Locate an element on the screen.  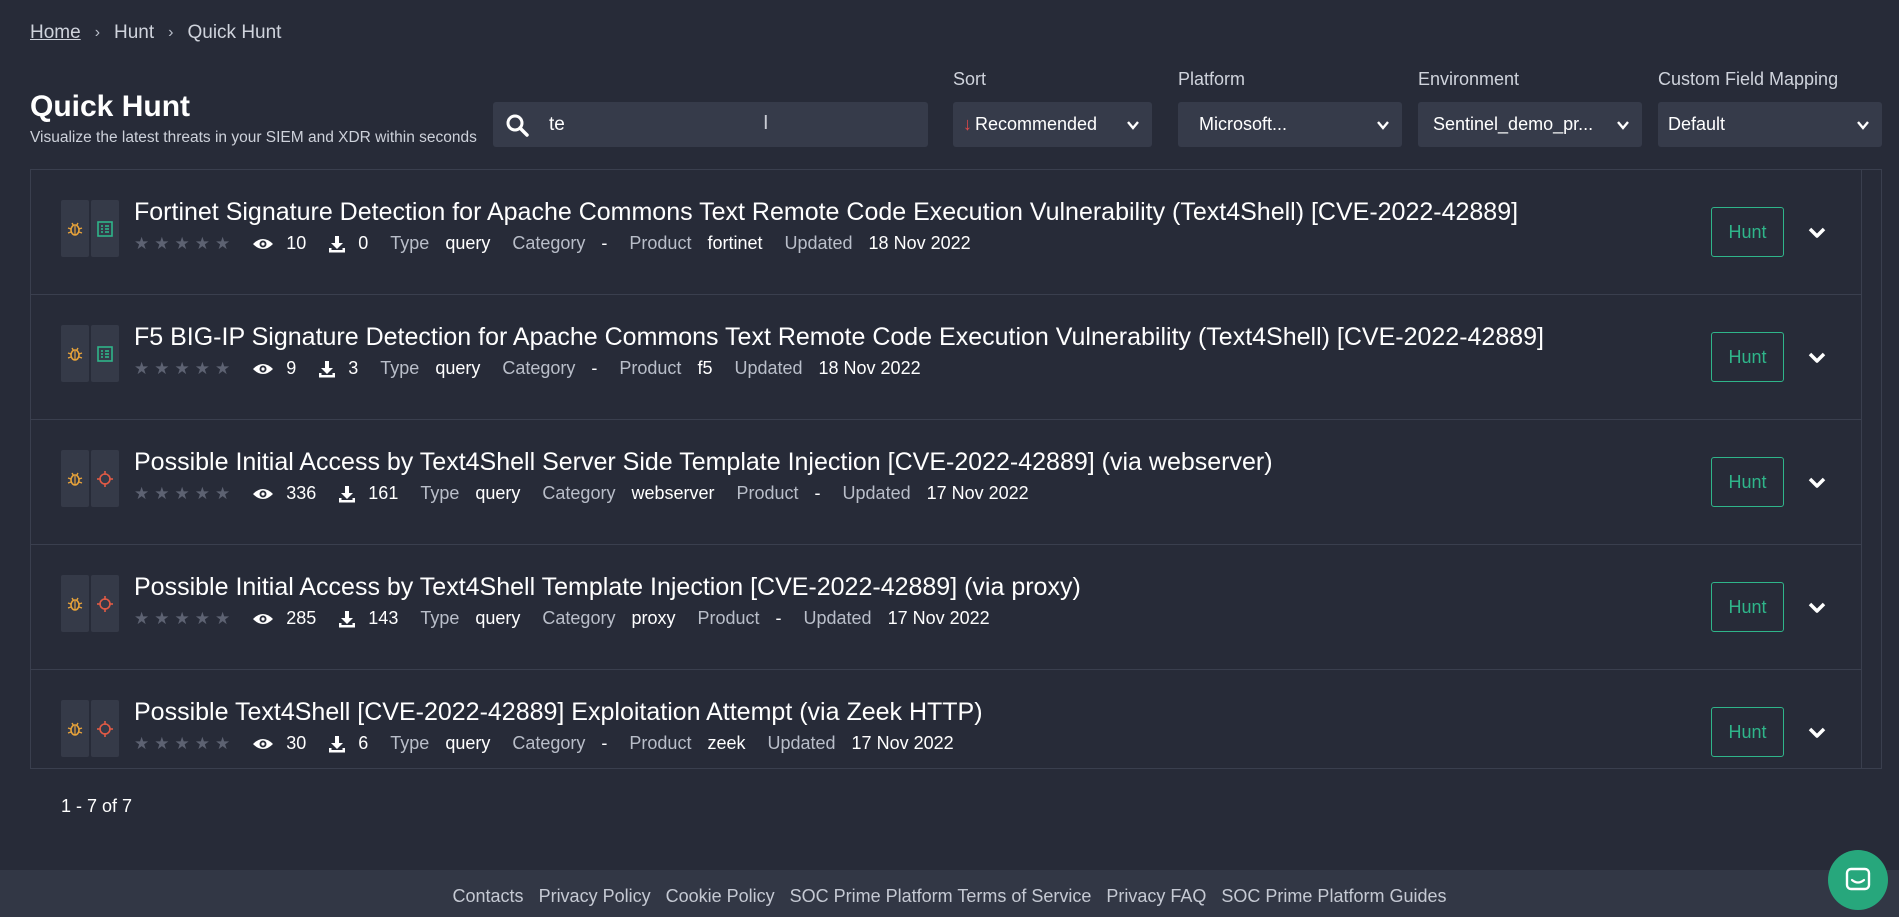
breadcrumb-hunt: Hunt is located at coordinates (134, 33).